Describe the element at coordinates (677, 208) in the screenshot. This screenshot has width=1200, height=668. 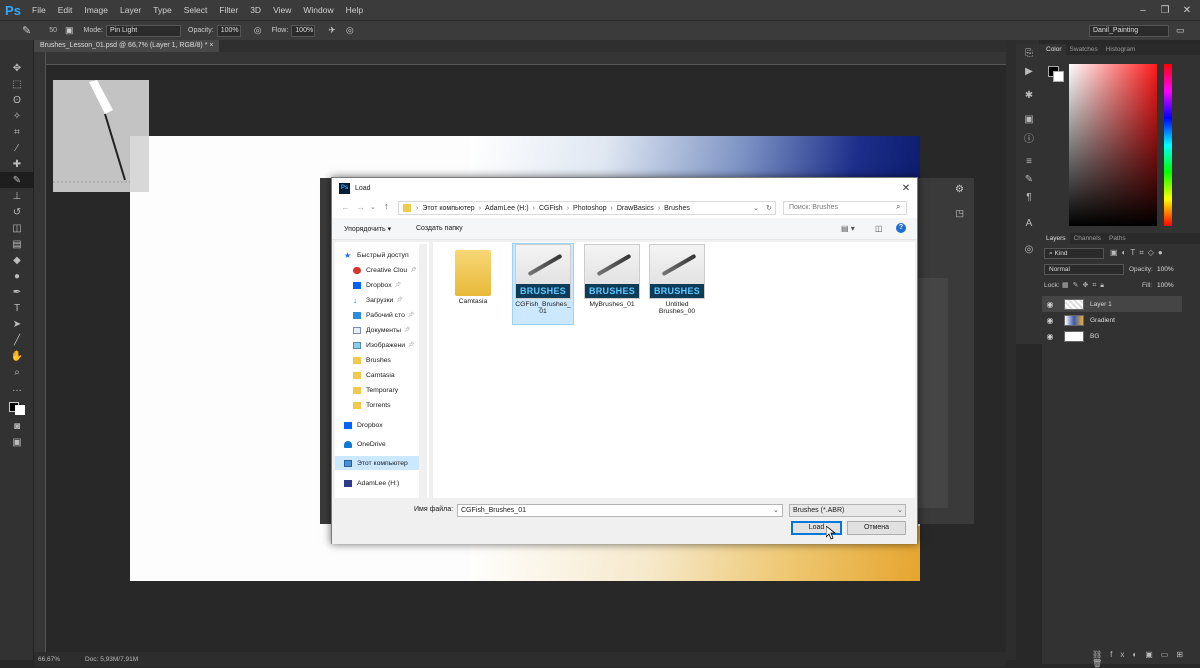
I see `breadcrumb-item: Brushes` at that location.